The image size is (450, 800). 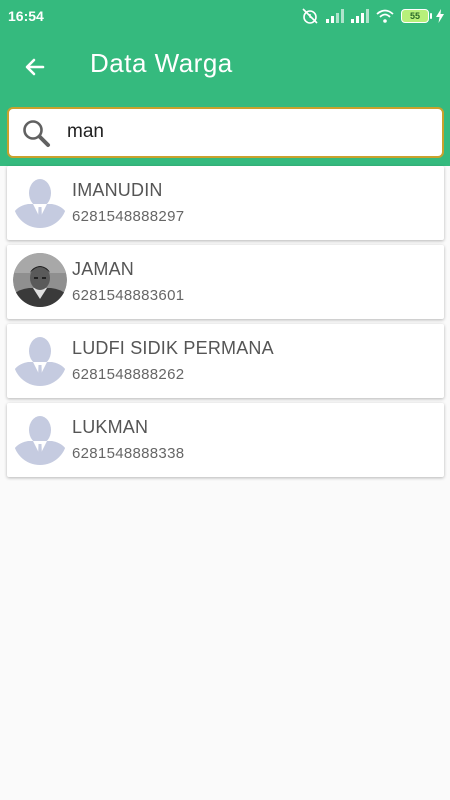 What do you see at coordinates (117, 190) in the screenshot?
I see `resident-name: IMANUDIN` at bounding box center [117, 190].